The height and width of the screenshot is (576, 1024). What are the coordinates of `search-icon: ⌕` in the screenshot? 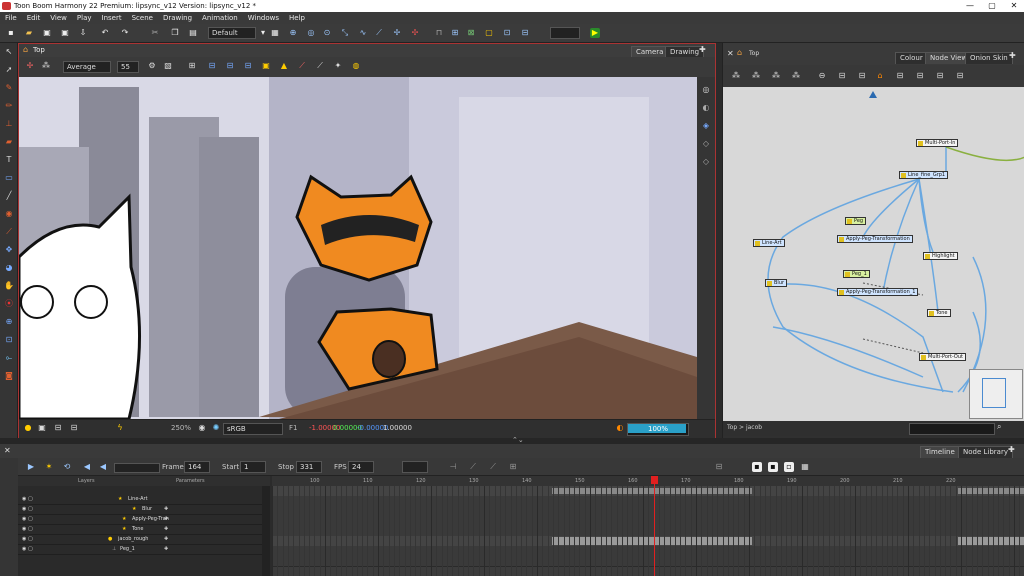 It's located at (999, 427).